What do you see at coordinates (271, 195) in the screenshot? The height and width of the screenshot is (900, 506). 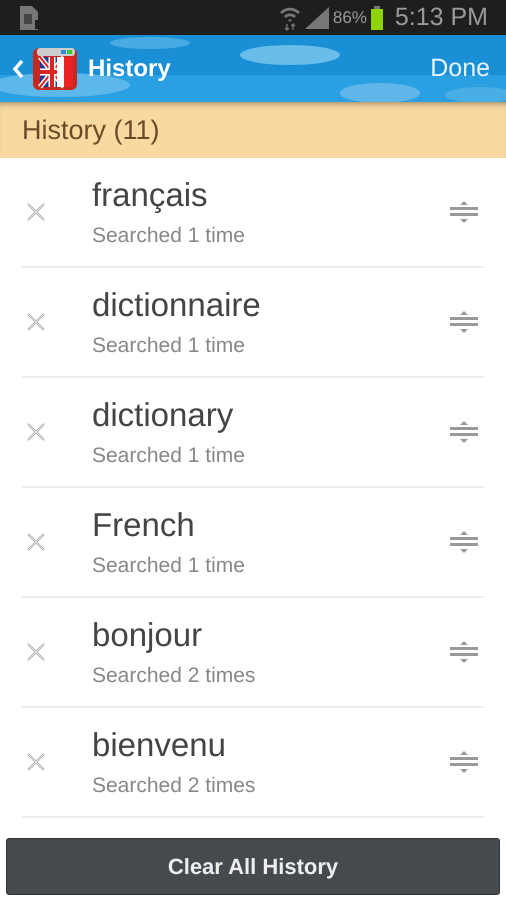 I see `history-word: français` at bounding box center [271, 195].